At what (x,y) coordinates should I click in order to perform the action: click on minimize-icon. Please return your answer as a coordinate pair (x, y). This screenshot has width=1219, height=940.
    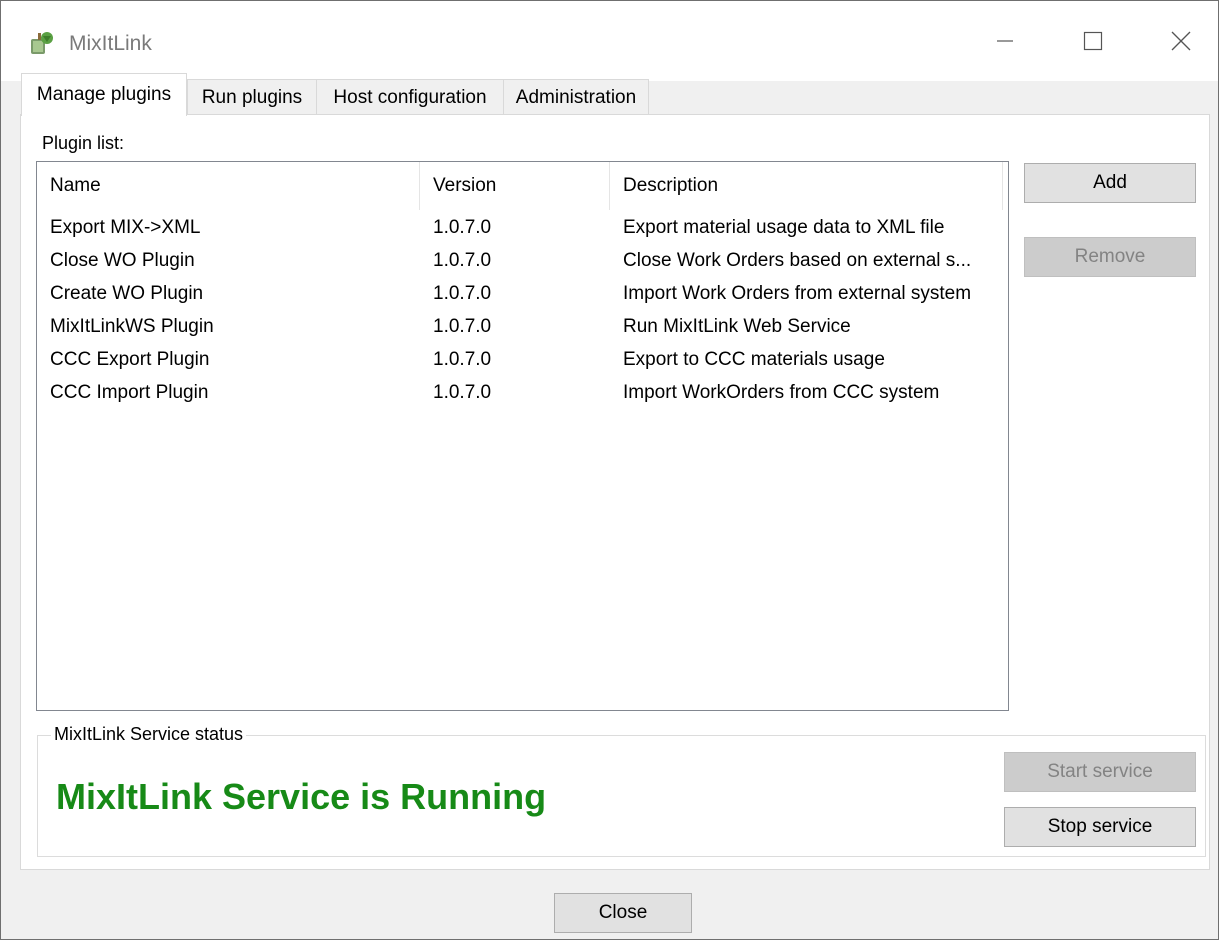
    Looking at the image, I should click on (1005, 41).